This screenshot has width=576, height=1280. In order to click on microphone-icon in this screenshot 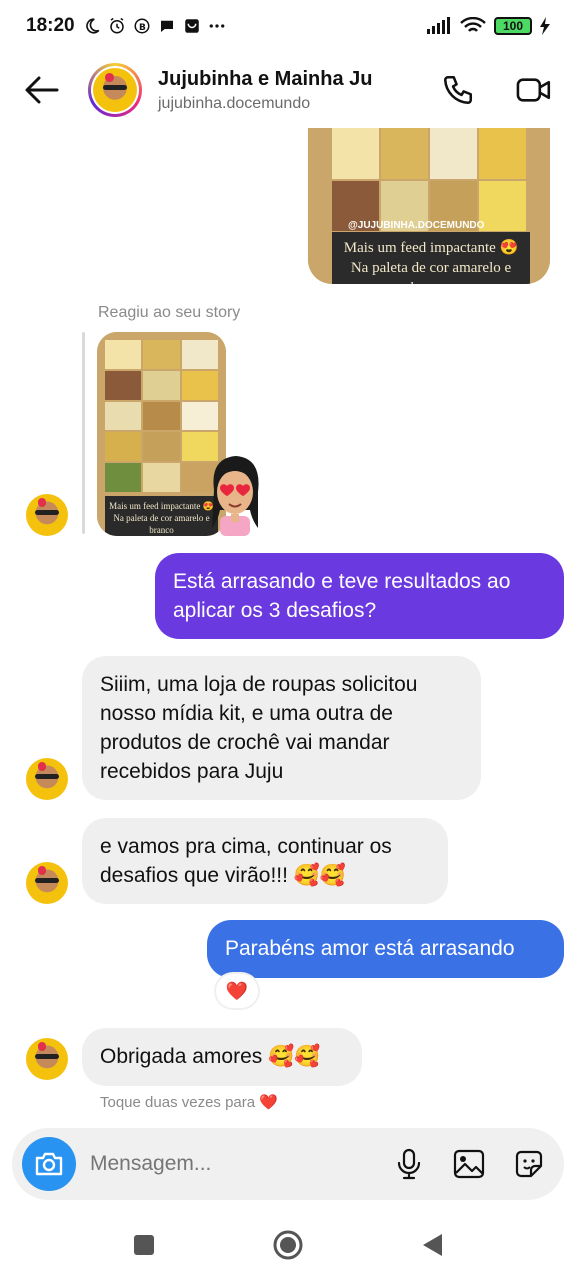, I will do `click(409, 1164)`.